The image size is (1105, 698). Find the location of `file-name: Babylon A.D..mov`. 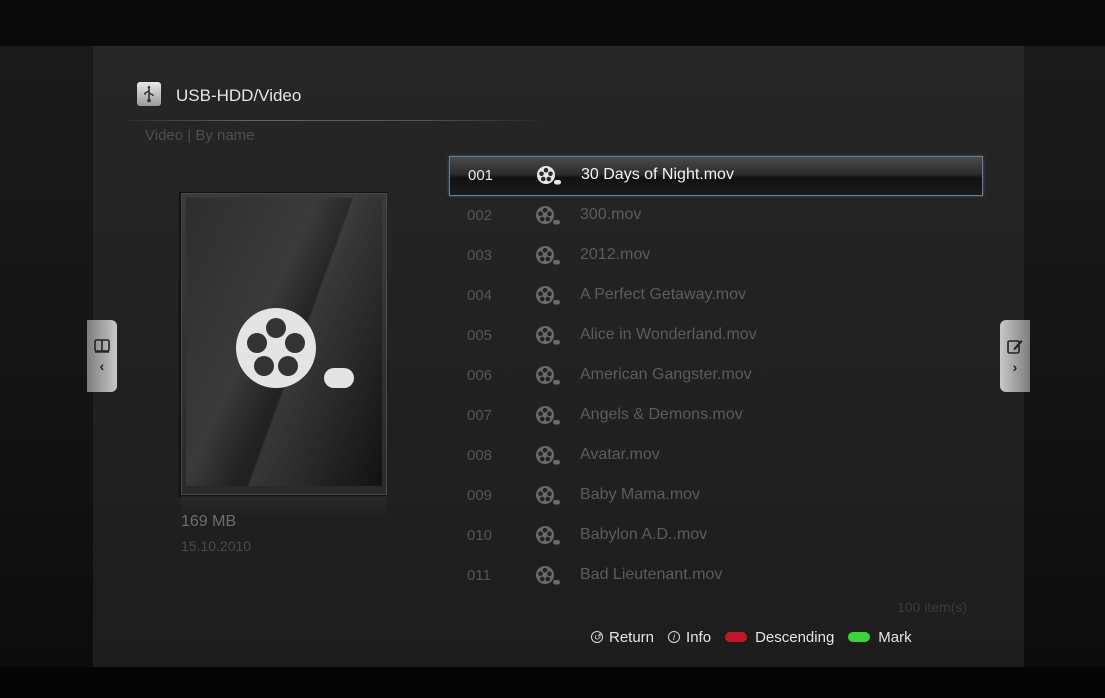

file-name: Babylon A.D..mov is located at coordinates (644, 534).